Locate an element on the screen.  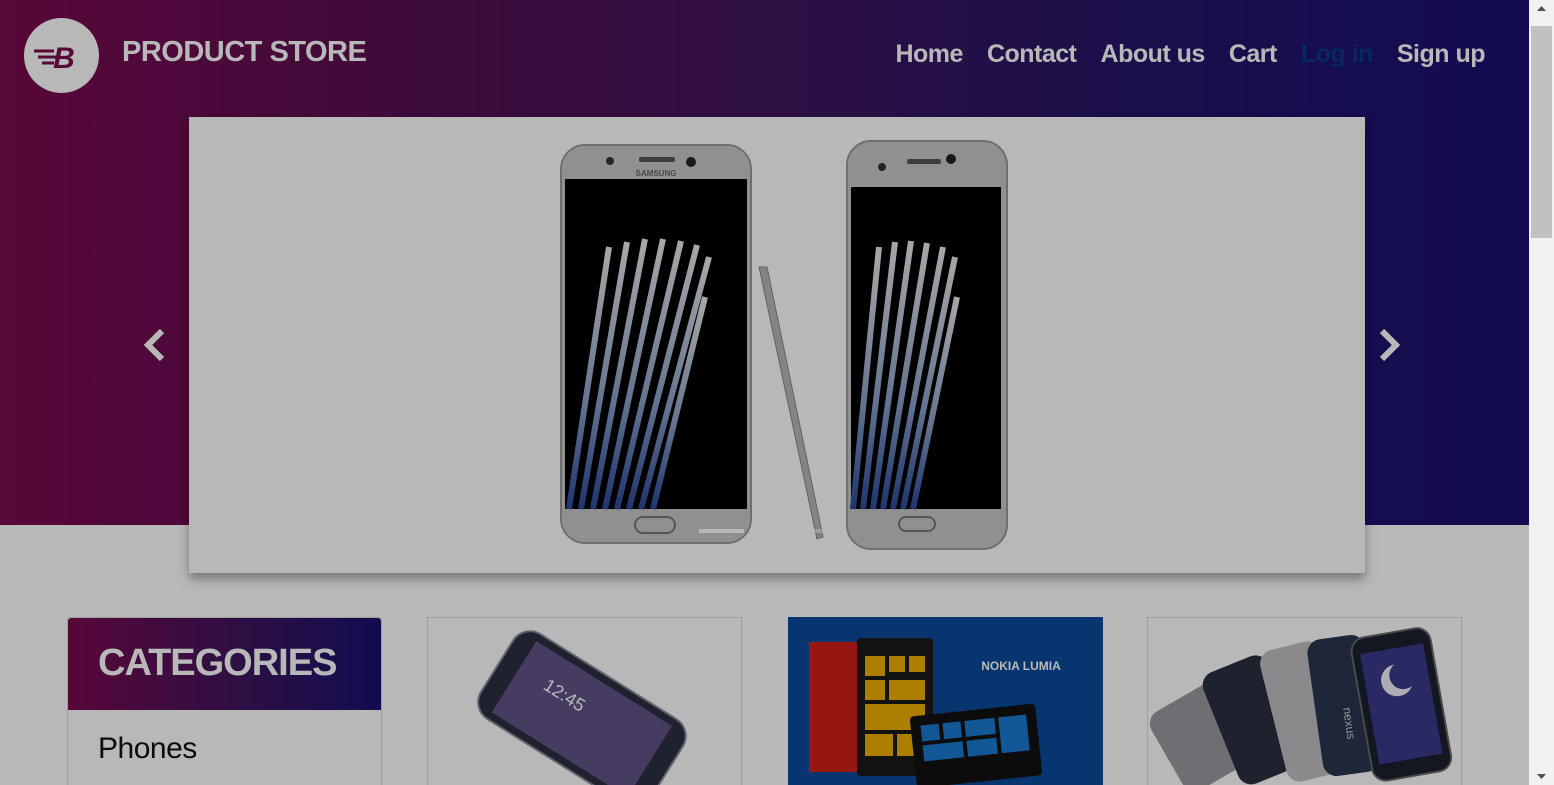
svg-text: NOKIA LUMIA is located at coordinates (1021, 666).